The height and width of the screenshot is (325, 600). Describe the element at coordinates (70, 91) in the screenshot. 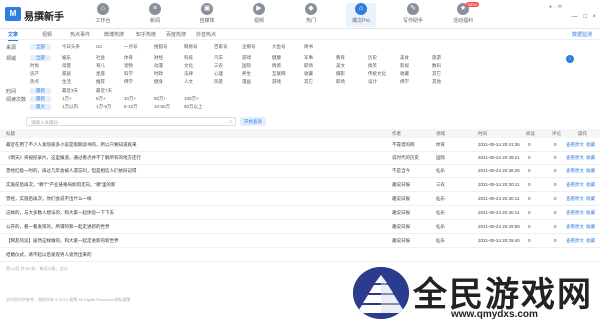

I see `time-option: 最近3天` at that location.